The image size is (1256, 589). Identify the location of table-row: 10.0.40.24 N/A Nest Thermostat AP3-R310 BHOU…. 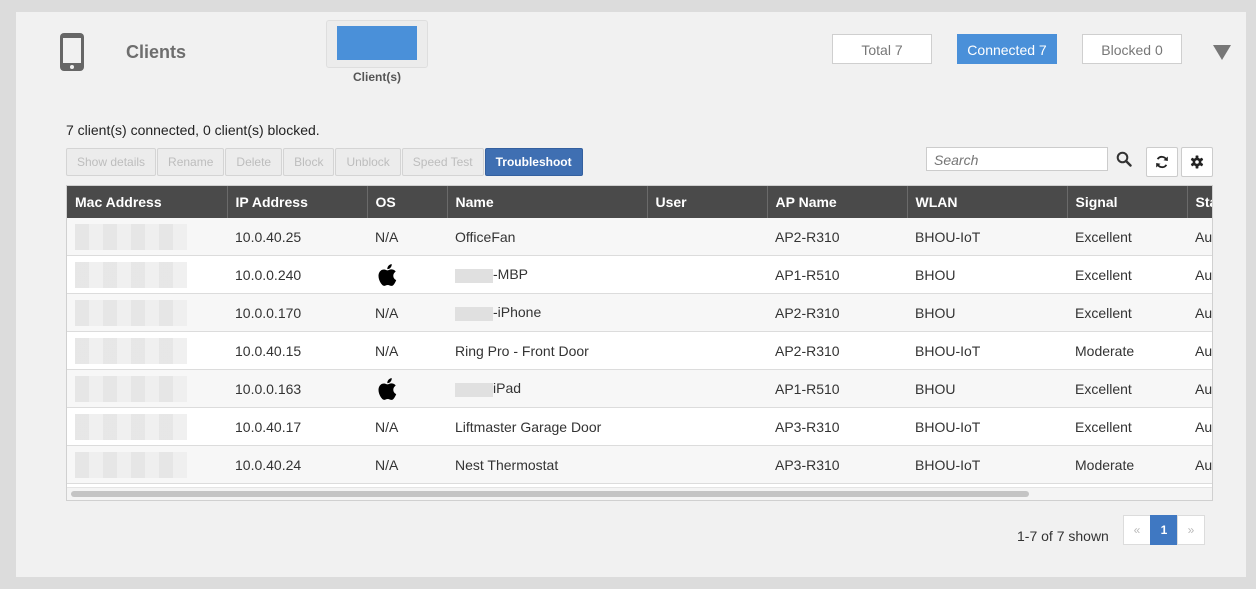
(639, 464).